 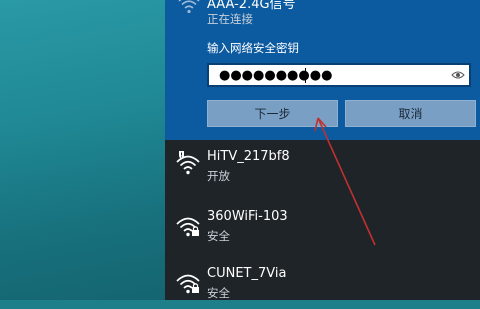 What do you see at coordinates (247, 216) in the screenshot?
I see `network-name: 360WiFi-103` at bounding box center [247, 216].